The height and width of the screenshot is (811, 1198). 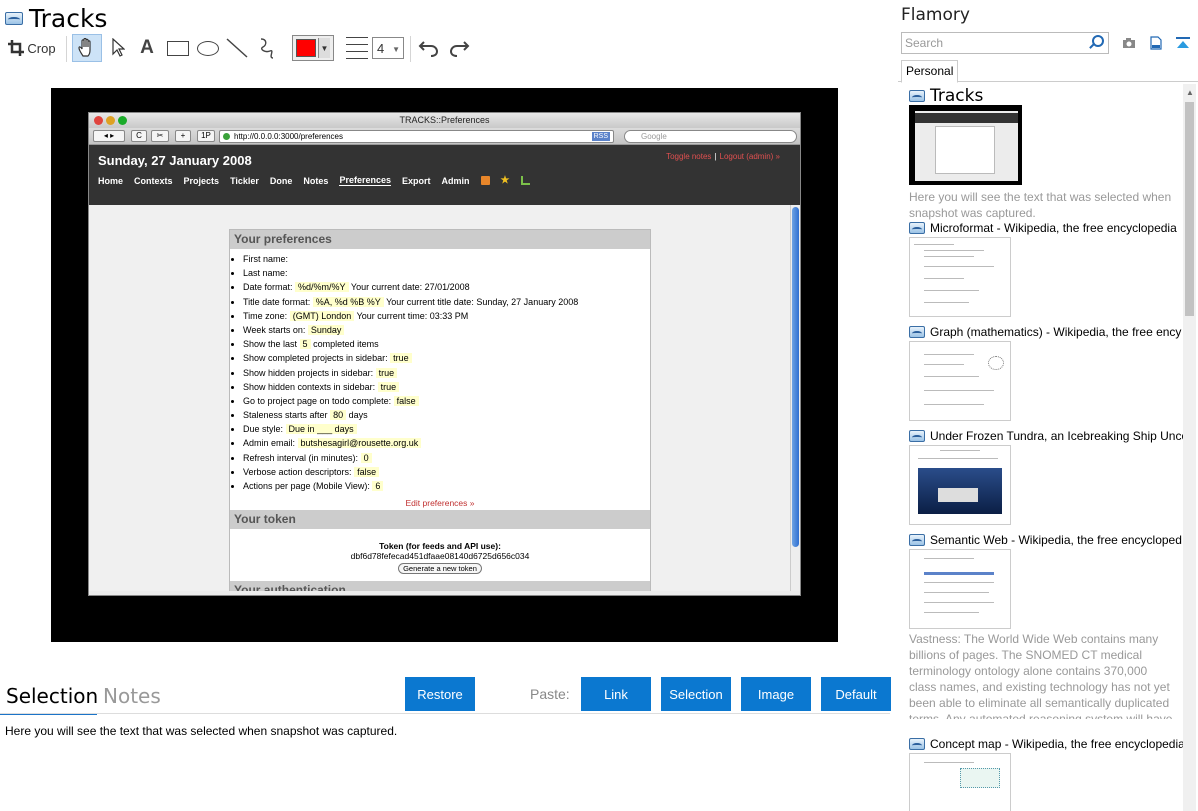 I want to click on search-icon, so click(x=1098, y=41).